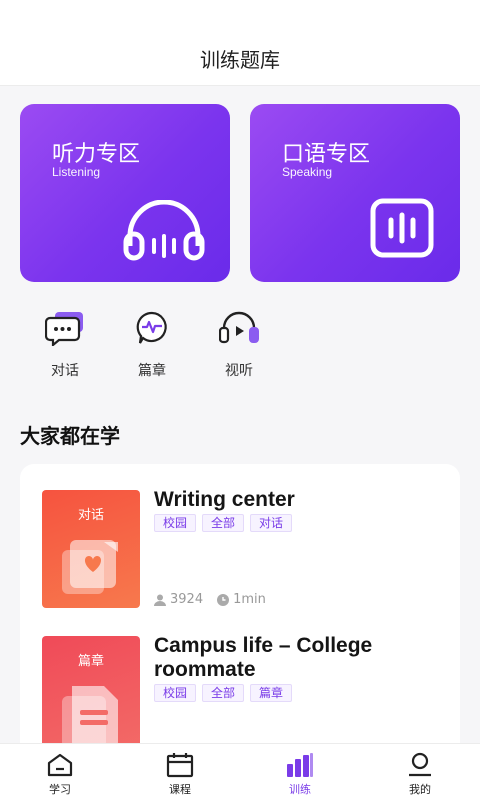 This screenshot has height=800, width=480. I want to click on tab-study: 学习, so click(60, 774).